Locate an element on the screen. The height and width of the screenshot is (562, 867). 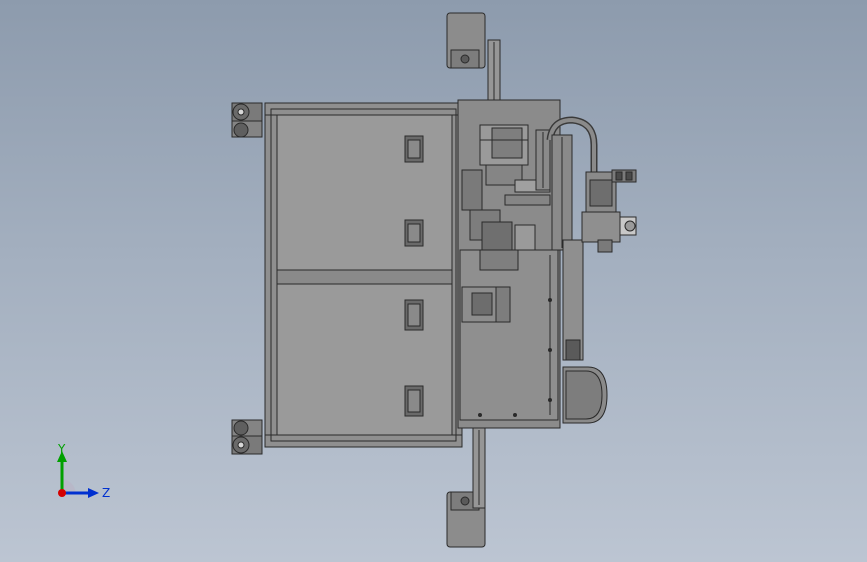
middle-block is located at coordinates (486, 304).